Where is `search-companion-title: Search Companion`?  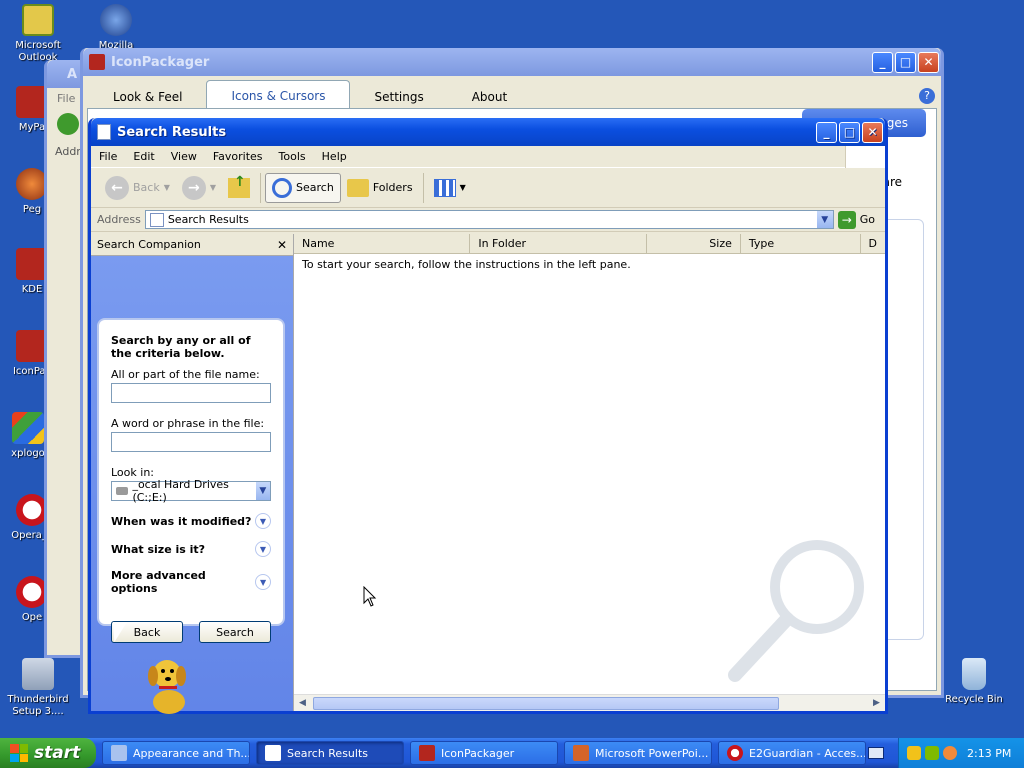 search-companion-title: Search Companion is located at coordinates (149, 244).